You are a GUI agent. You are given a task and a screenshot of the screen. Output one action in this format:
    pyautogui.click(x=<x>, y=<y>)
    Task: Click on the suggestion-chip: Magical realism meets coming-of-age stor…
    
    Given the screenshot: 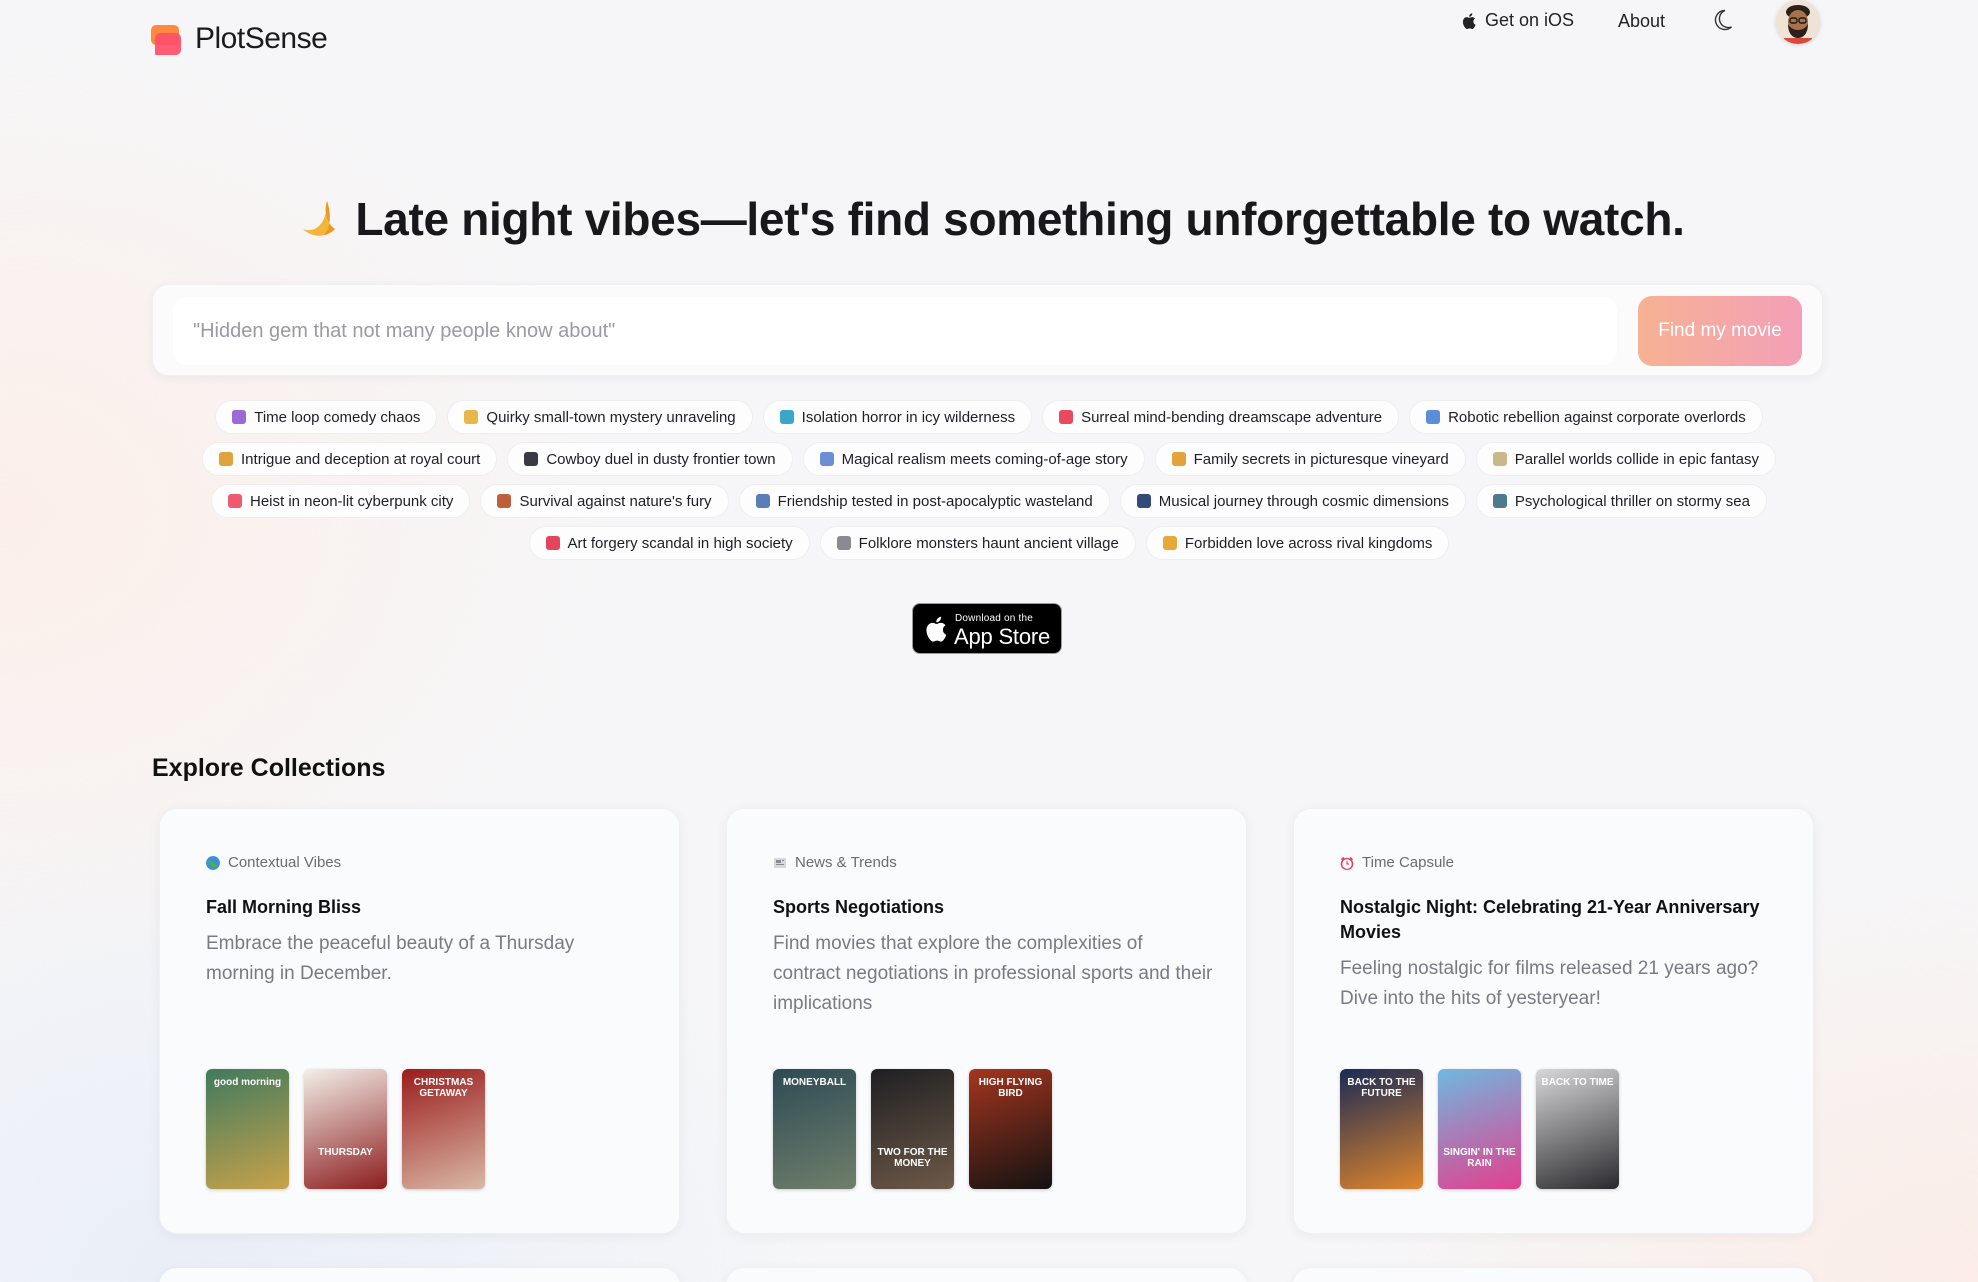 What is the action you would take?
    pyautogui.click(x=973, y=459)
    